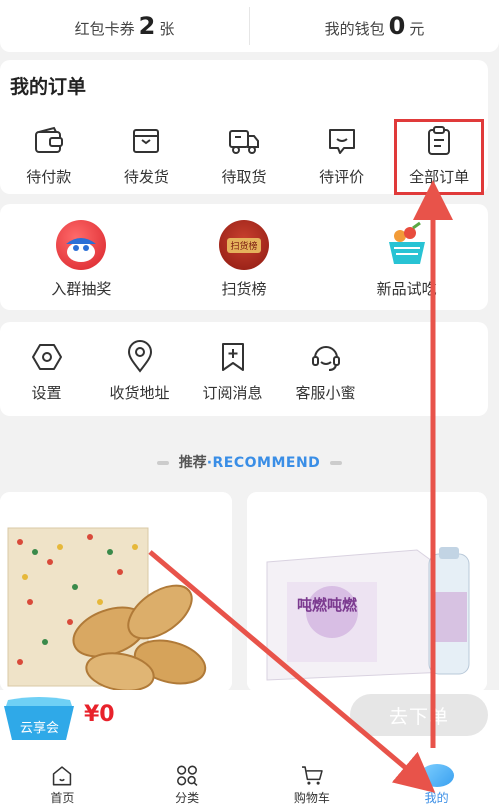  Describe the element at coordinates (342, 177) in the screenshot. I see `order-item-label: 待评价` at that location.